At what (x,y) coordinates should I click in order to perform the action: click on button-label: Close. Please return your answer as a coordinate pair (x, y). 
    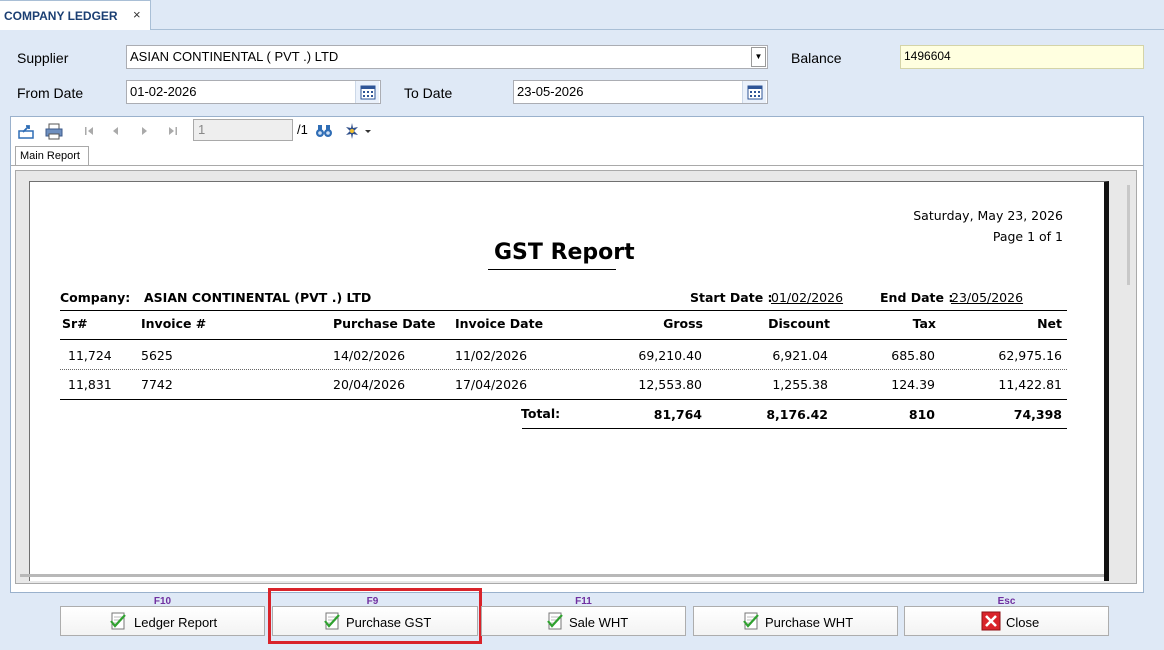
    Looking at the image, I should click on (1023, 622).